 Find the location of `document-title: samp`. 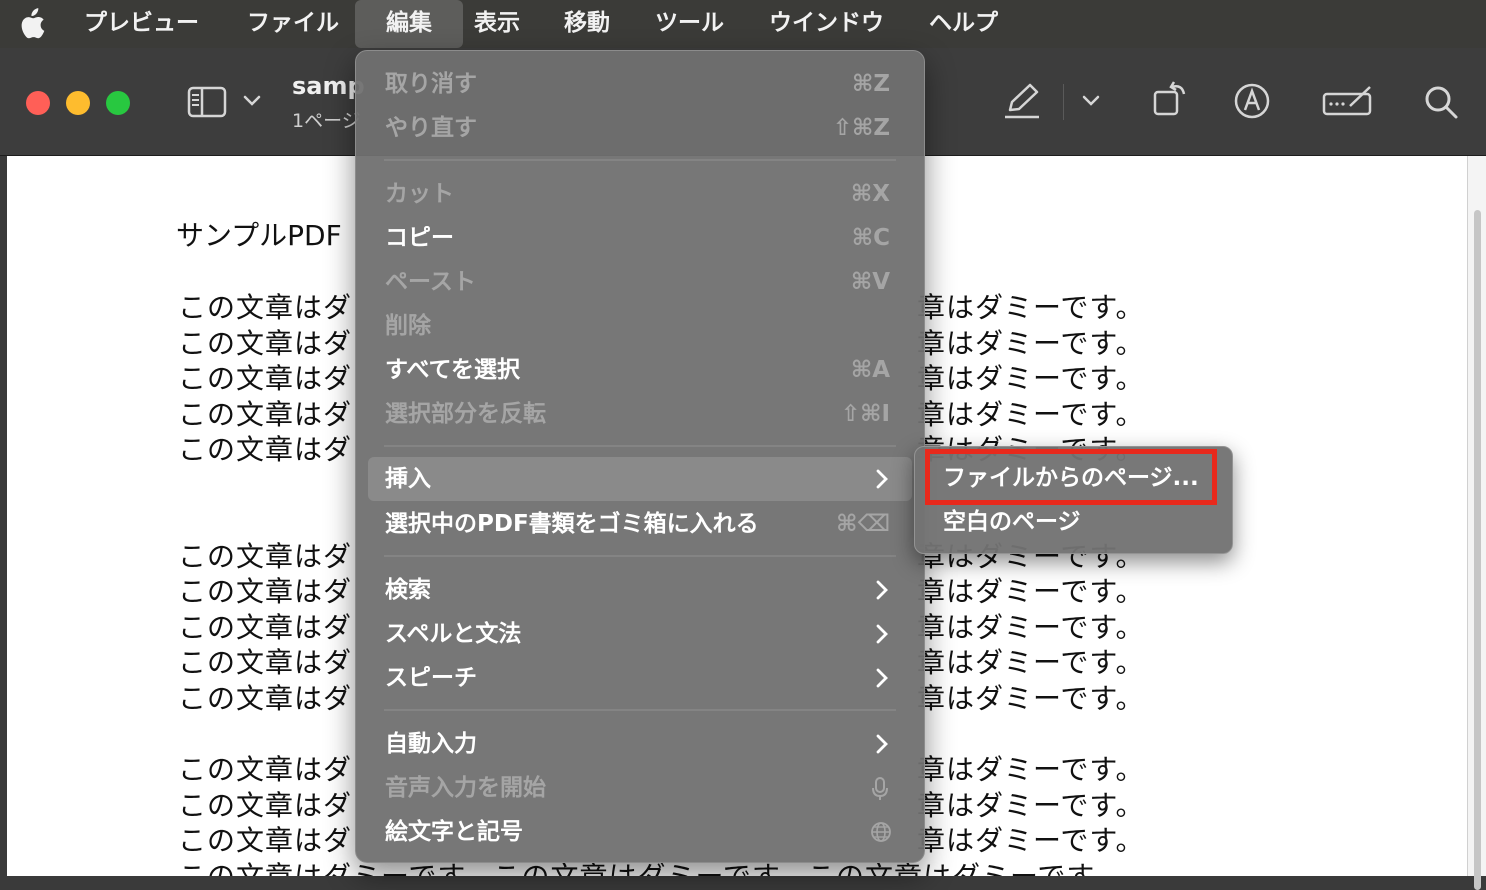

document-title: samp is located at coordinates (328, 86).